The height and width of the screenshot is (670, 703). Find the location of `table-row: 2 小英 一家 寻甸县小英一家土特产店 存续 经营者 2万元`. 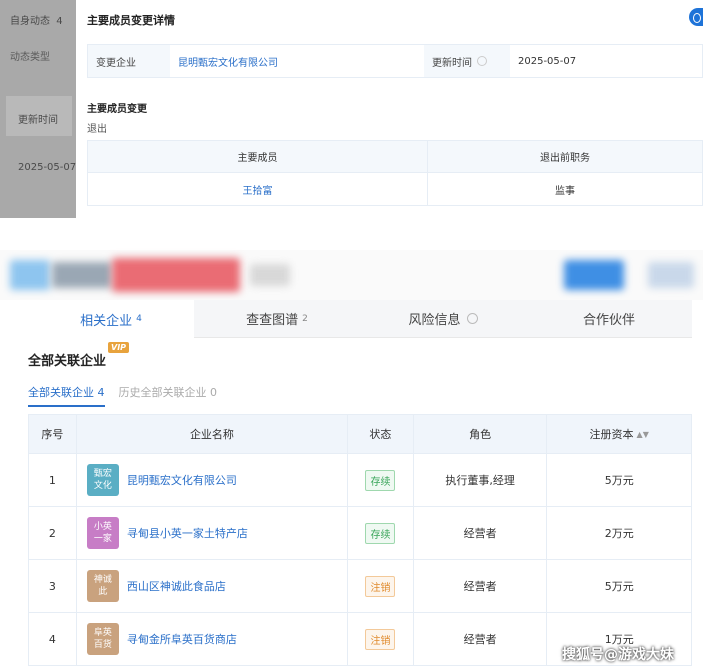

table-row: 2 小英 一家 寻甸县小英一家土特产店 存续 经营者 2万元 is located at coordinates (360, 532).